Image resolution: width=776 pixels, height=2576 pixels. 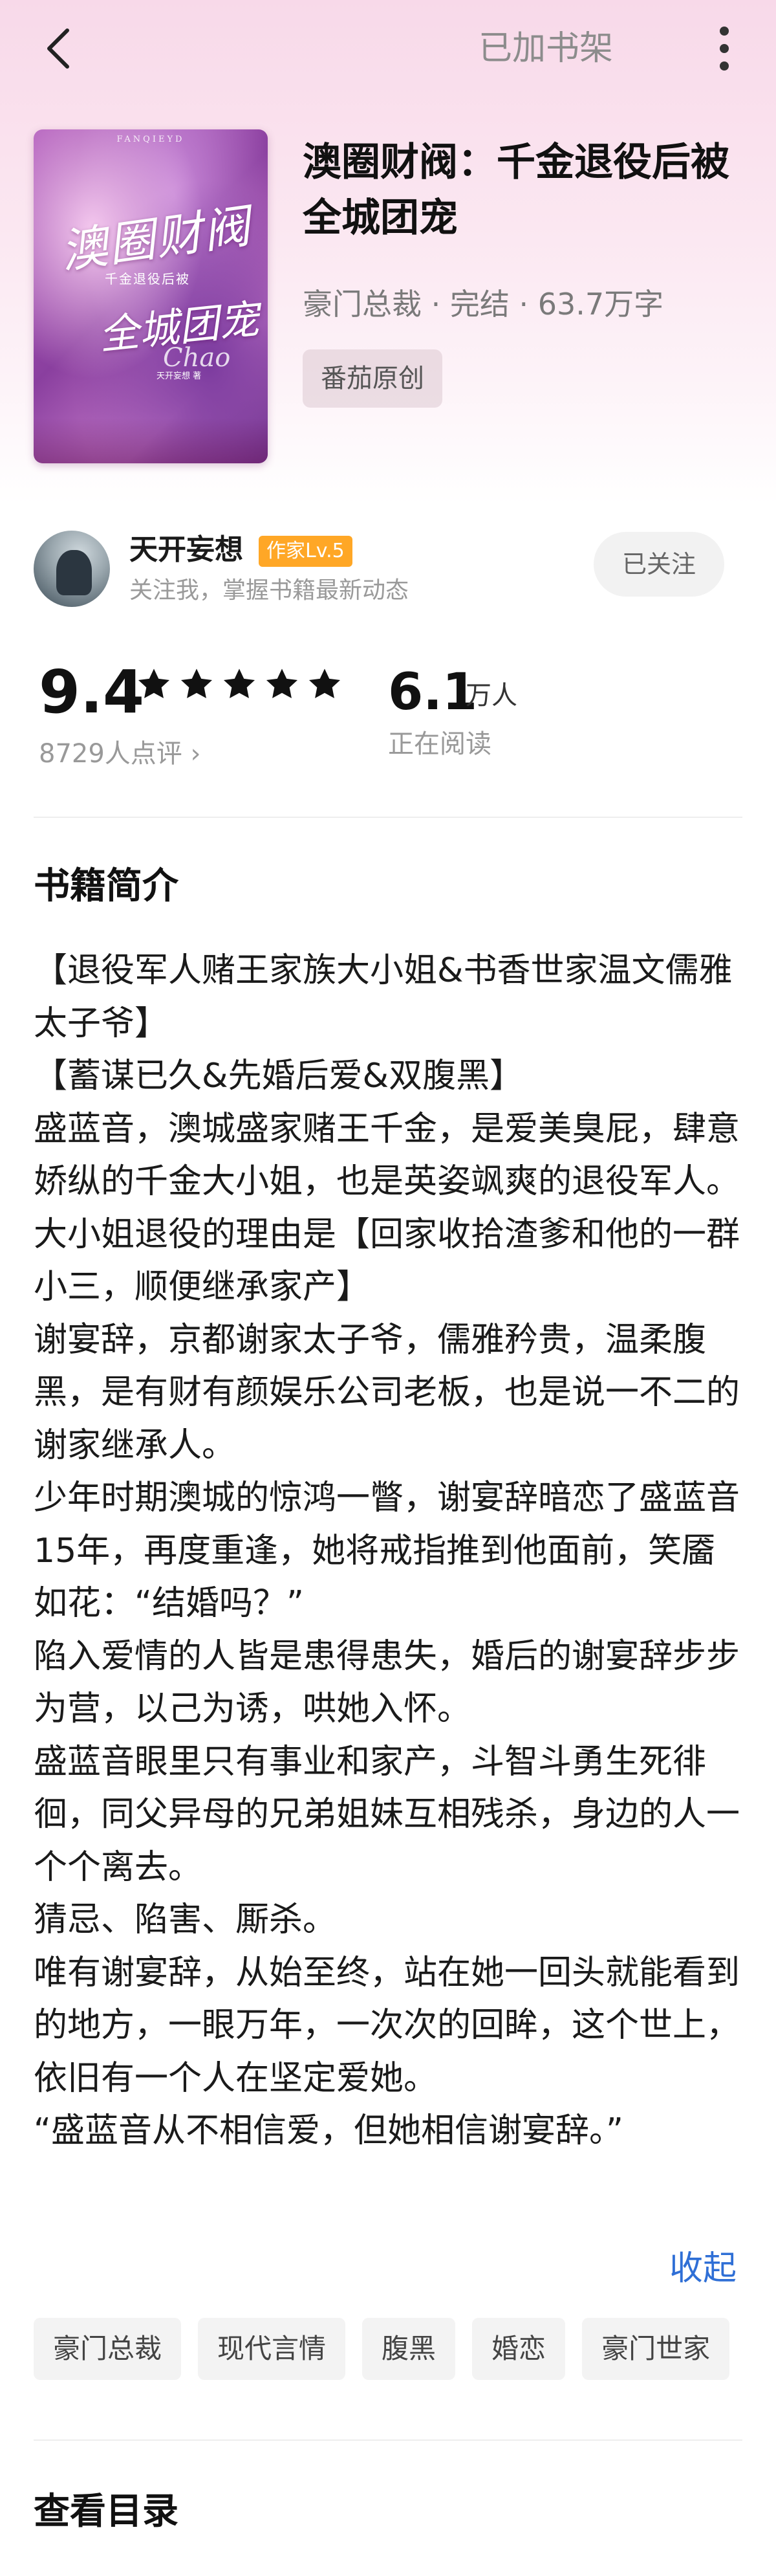 I want to click on rating-stars, so click(x=239, y=685).